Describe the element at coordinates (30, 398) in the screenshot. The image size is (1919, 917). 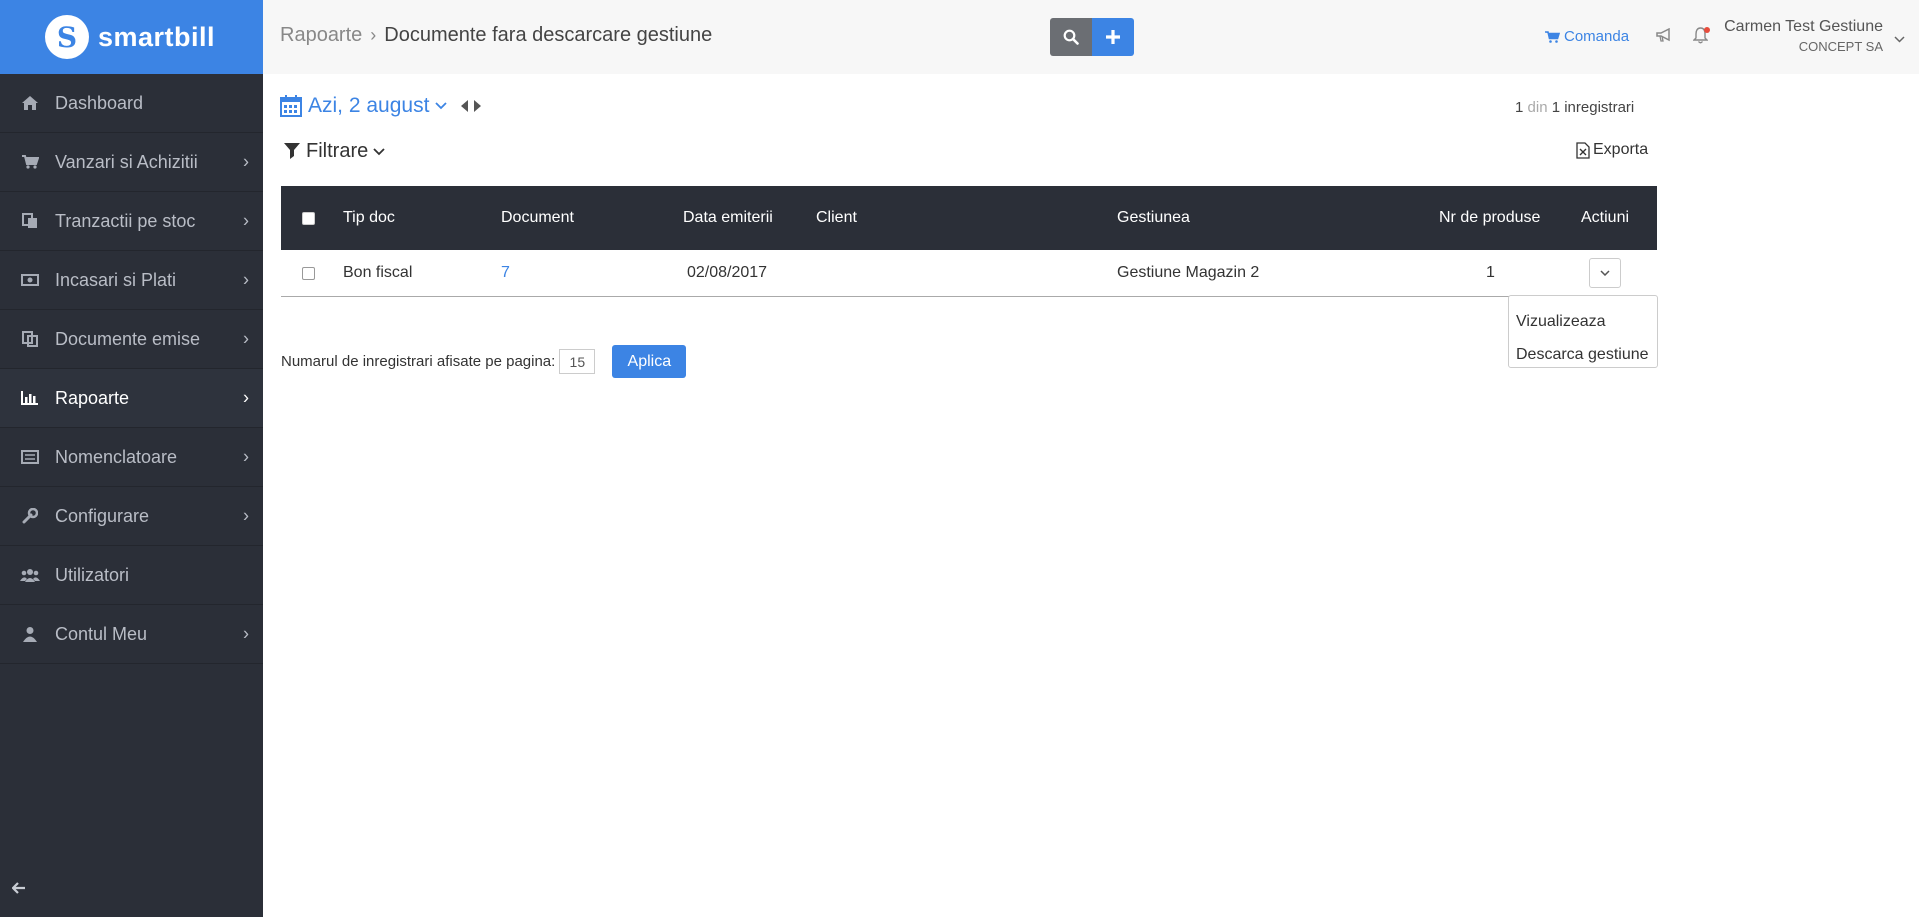
I see `bar-chart-icon` at that location.